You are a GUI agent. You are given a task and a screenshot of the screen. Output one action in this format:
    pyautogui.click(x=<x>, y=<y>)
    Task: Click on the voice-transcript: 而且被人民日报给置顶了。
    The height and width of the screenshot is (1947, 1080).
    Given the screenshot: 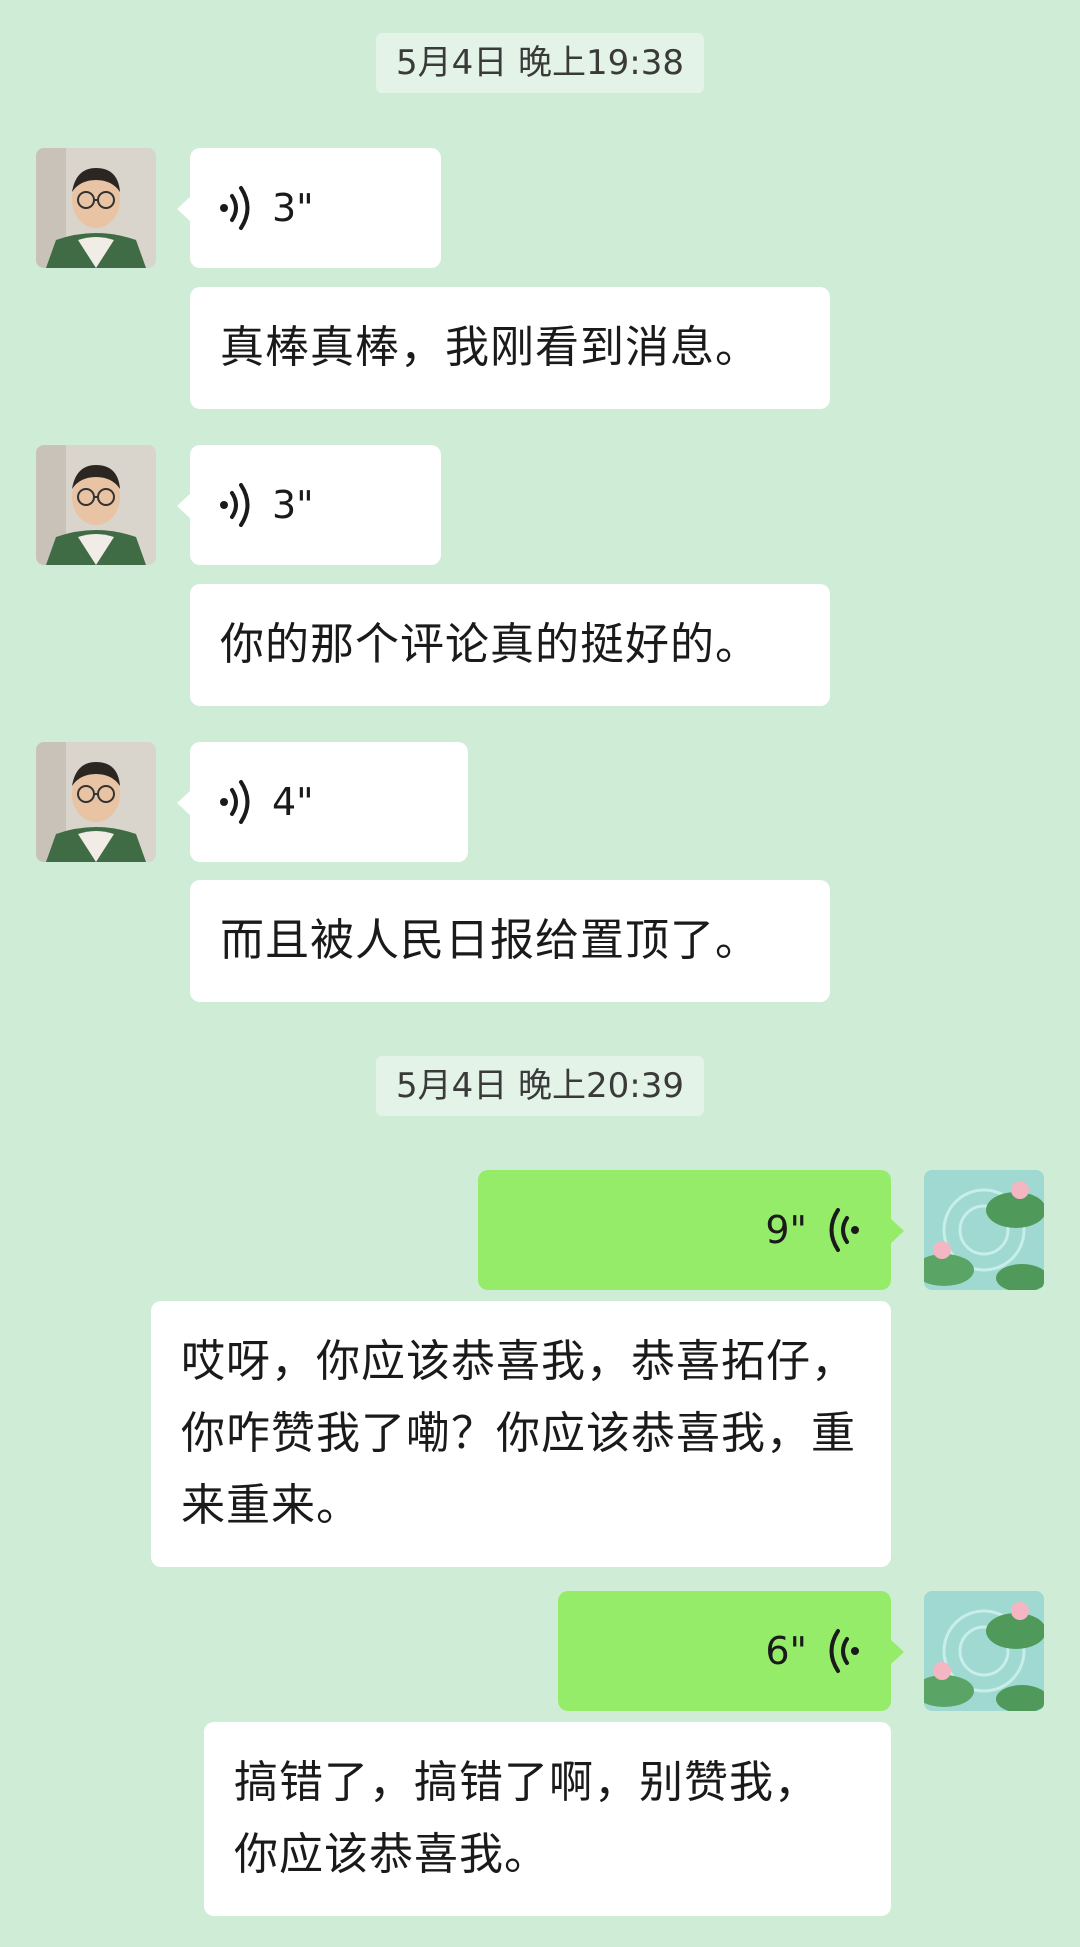 What is the action you would take?
    pyautogui.click(x=510, y=941)
    